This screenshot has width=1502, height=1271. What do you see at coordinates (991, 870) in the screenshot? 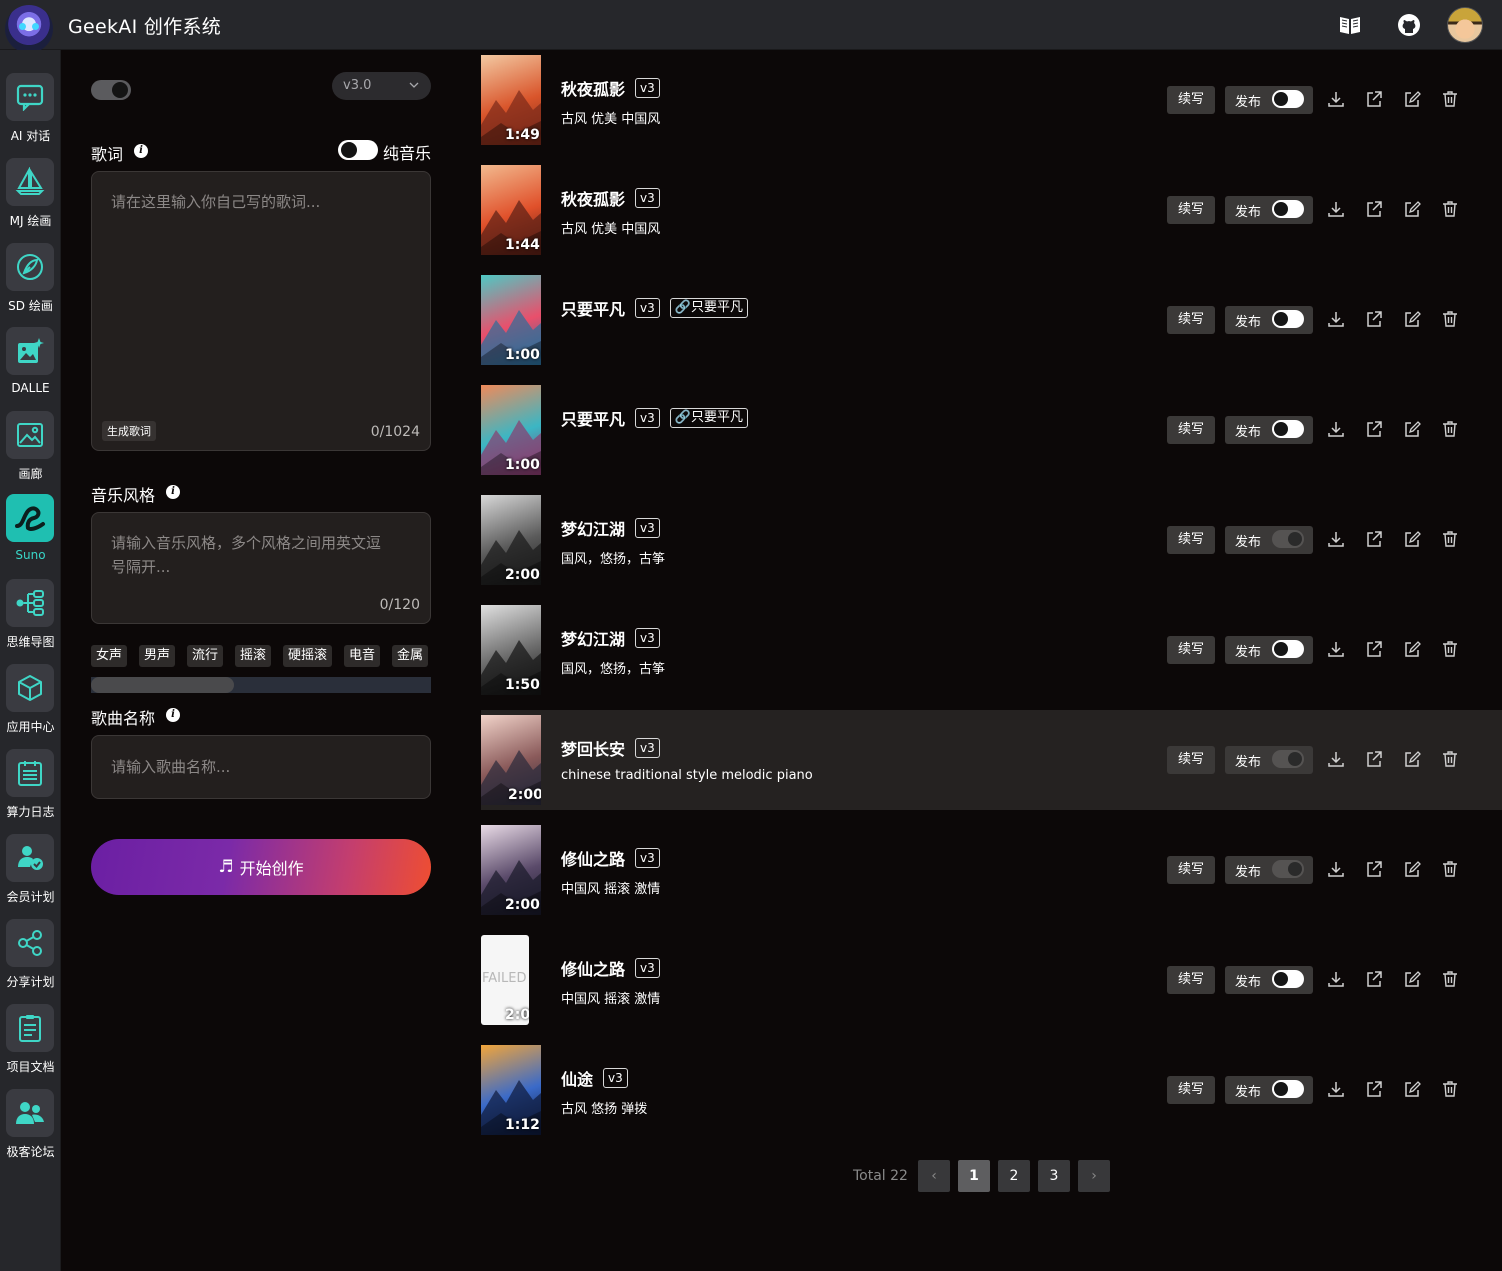
I see `song-row: 2:00 修仙之路 v3 中国风 摇滚 激情 续写 发布` at bounding box center [991, 870].